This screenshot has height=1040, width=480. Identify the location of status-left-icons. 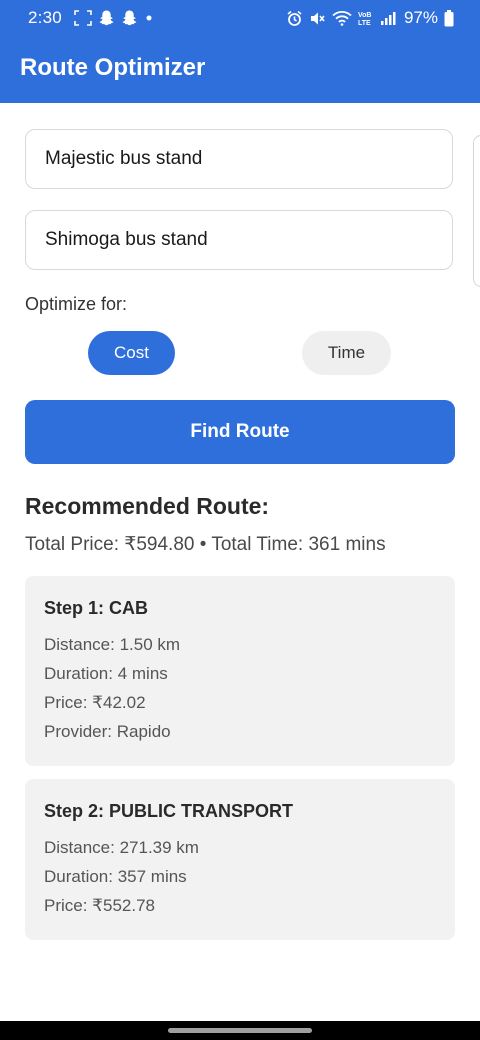
(114, 17).